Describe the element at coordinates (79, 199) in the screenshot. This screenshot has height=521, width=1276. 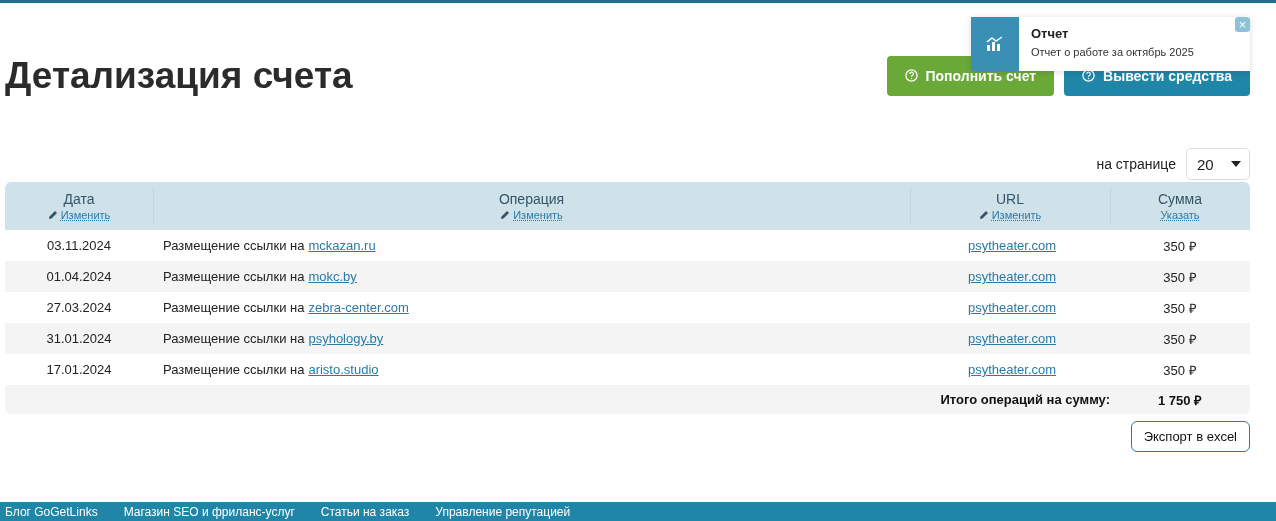
I see `column-title: Дата` at that location.